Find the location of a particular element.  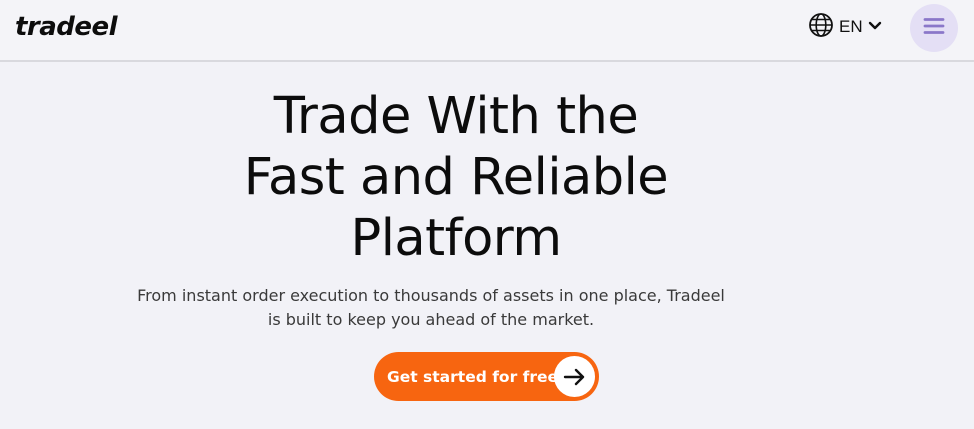

hero-title-line: Platform is located at coordinates (456, 238).